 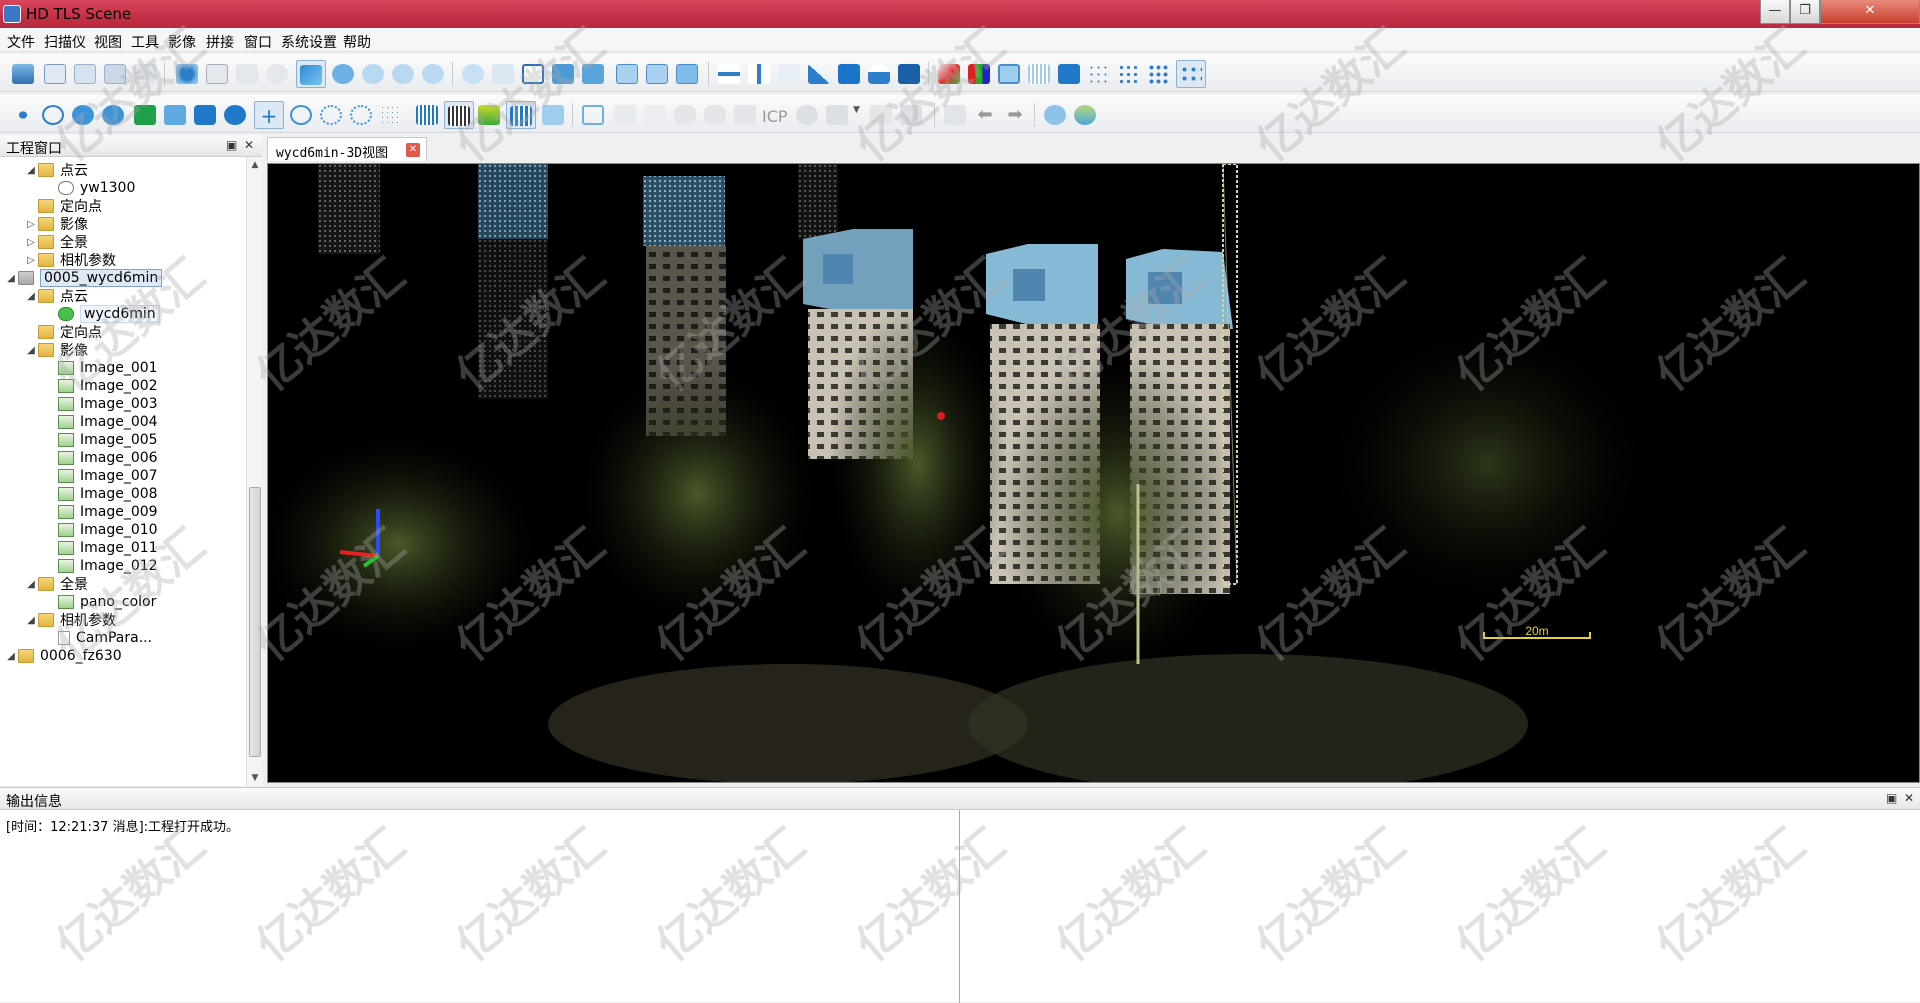 What do you see at coordinates (979, 74) in the screenshot?
I see `color-bars-button` at bounding box center [979, 74].